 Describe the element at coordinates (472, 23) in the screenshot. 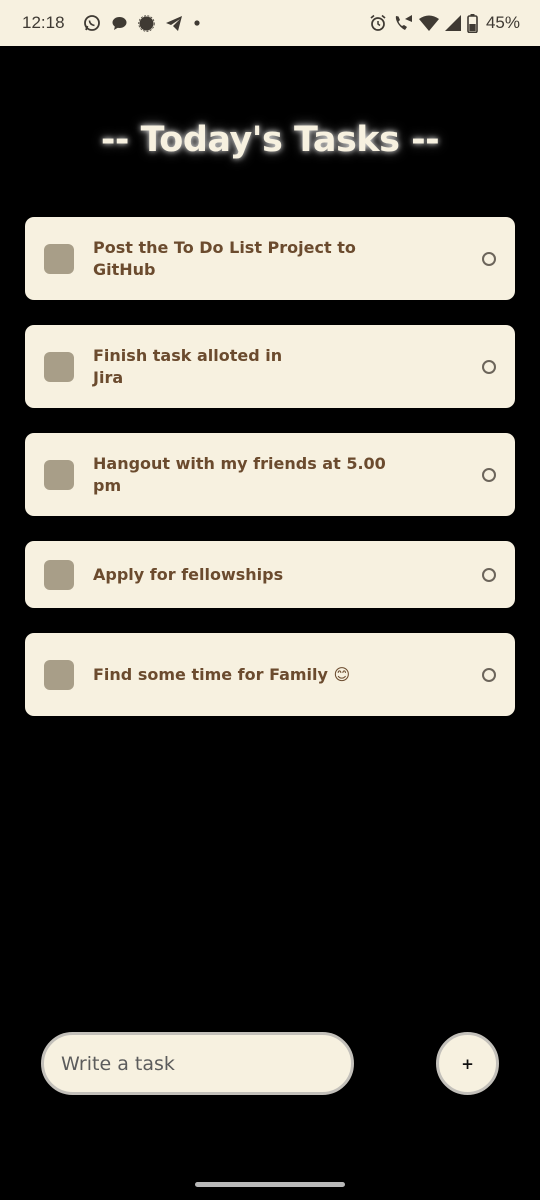

I see `battery-icon` at that location.